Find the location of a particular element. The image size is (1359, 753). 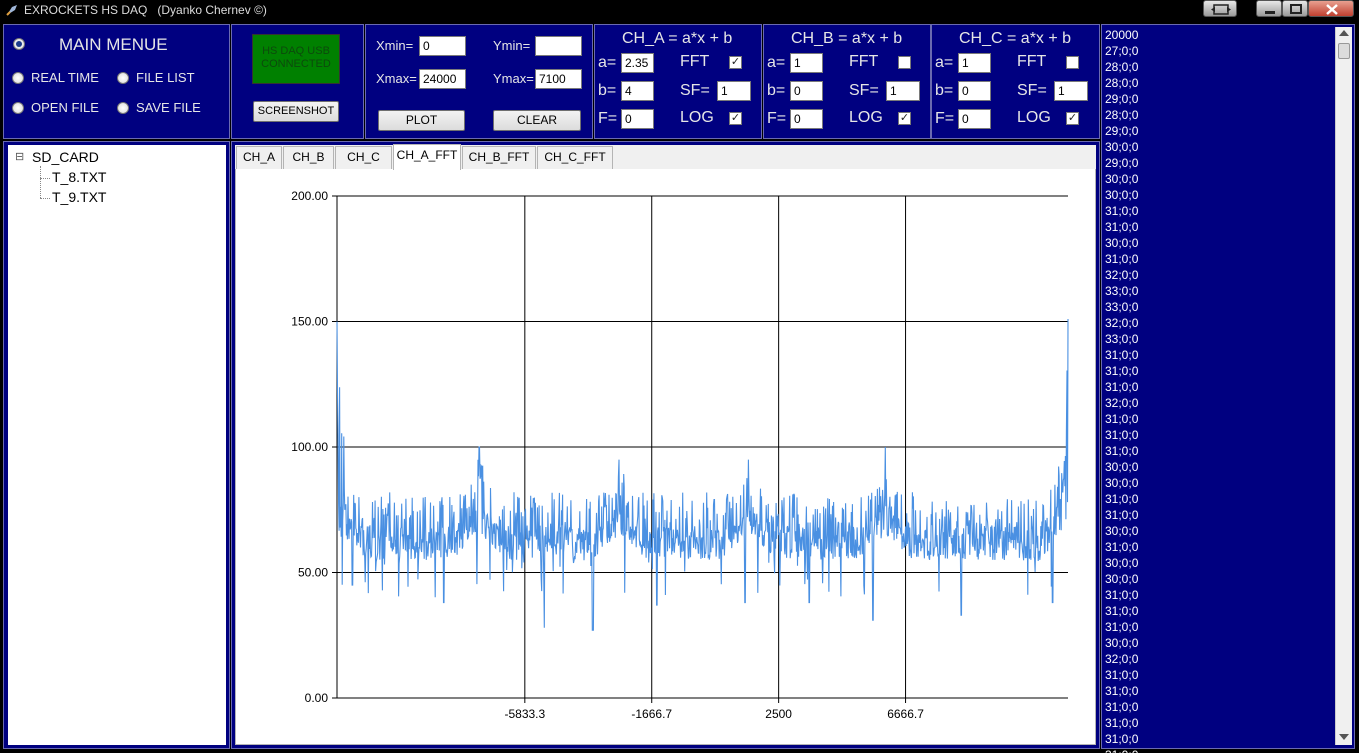

channel-c-sf-field is located at coordinates (1071, 91).